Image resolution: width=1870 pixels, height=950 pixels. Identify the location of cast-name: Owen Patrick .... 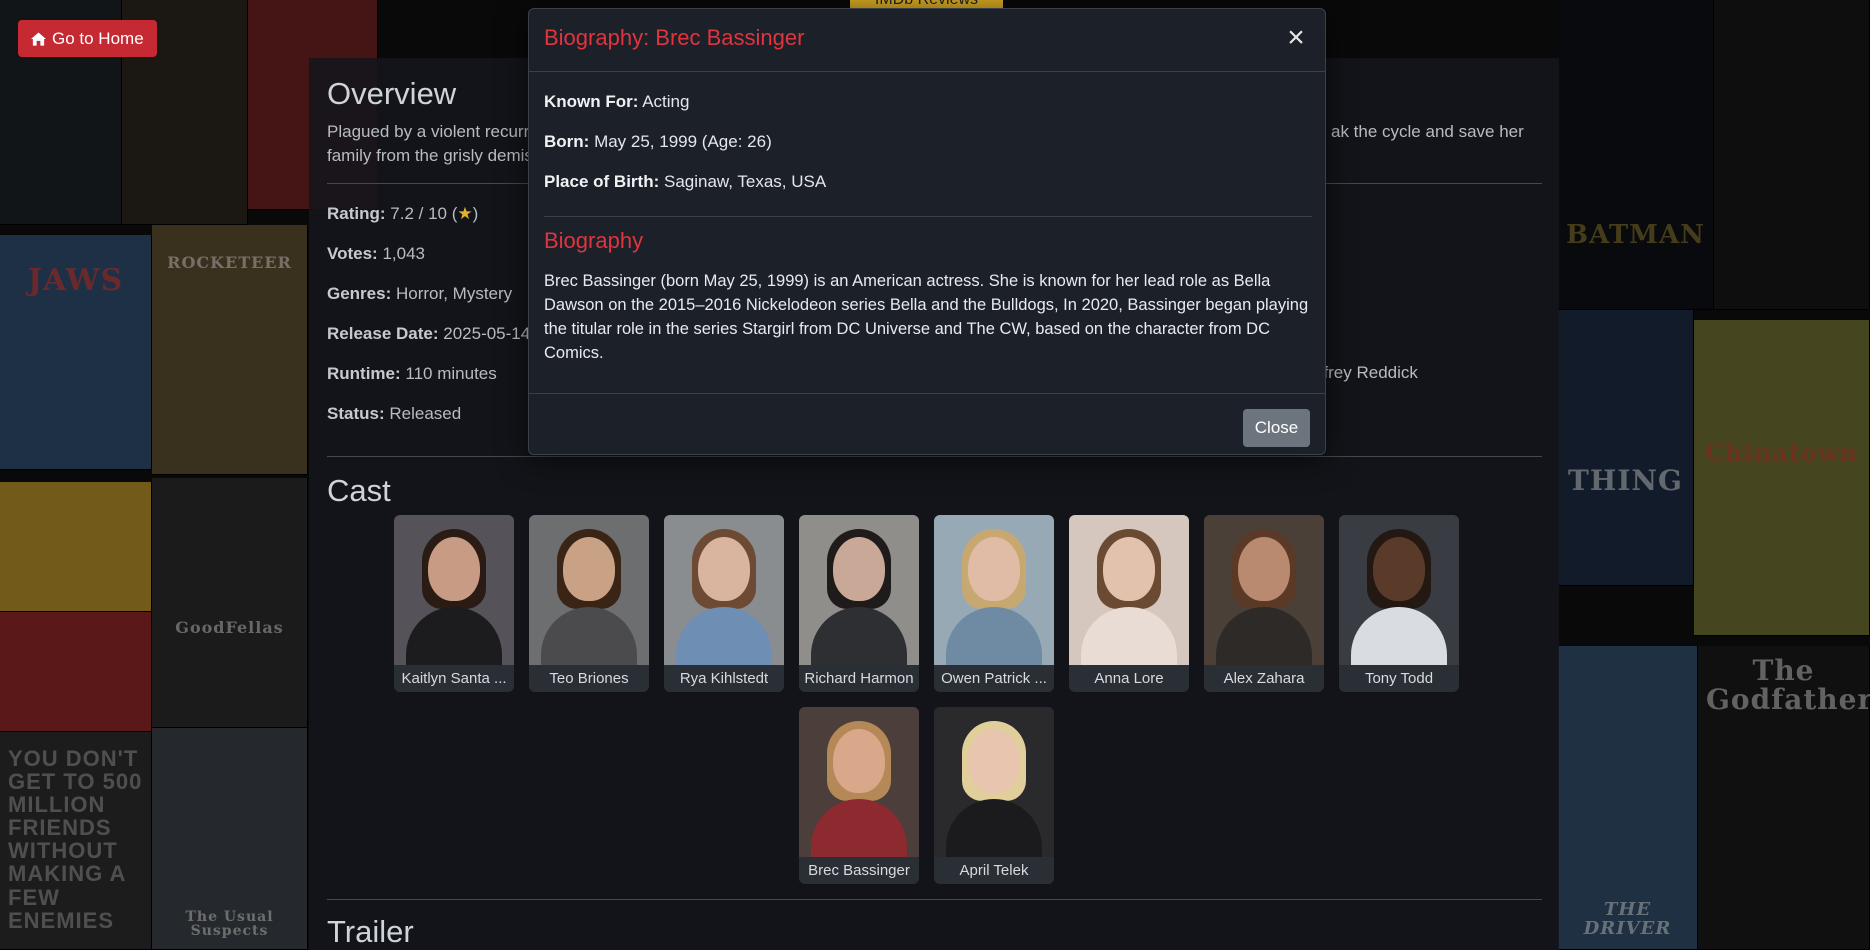
(994, 678).